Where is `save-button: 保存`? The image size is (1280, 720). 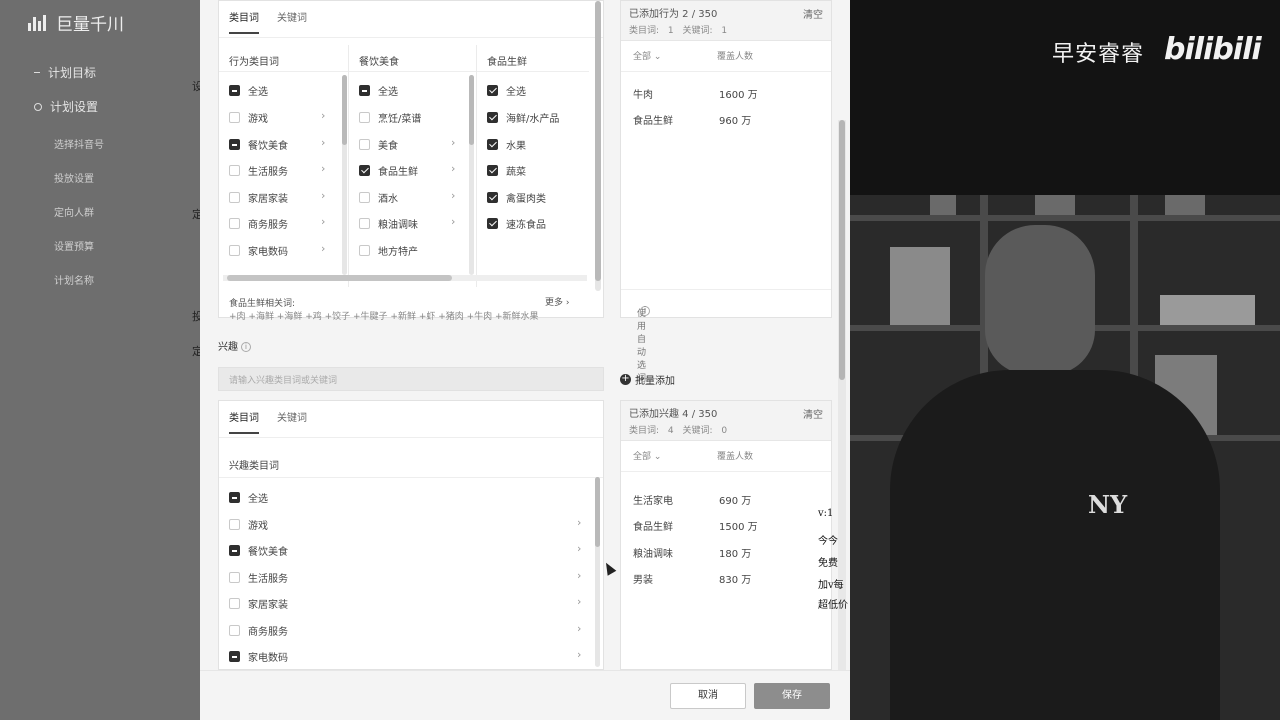 save-button: 保存 is located at coordinates (792, 696).